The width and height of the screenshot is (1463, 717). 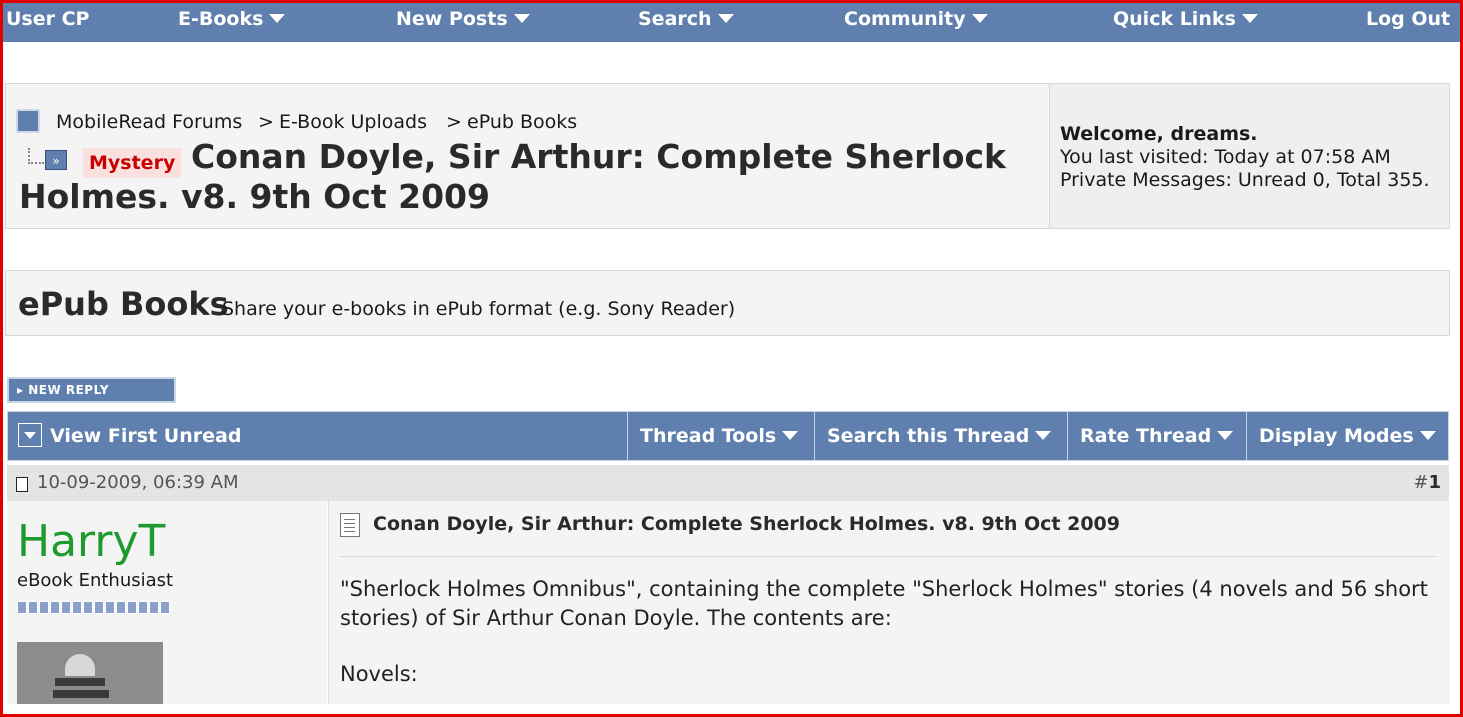 I want to click on reputation-bar, so click(x=94, y=606).